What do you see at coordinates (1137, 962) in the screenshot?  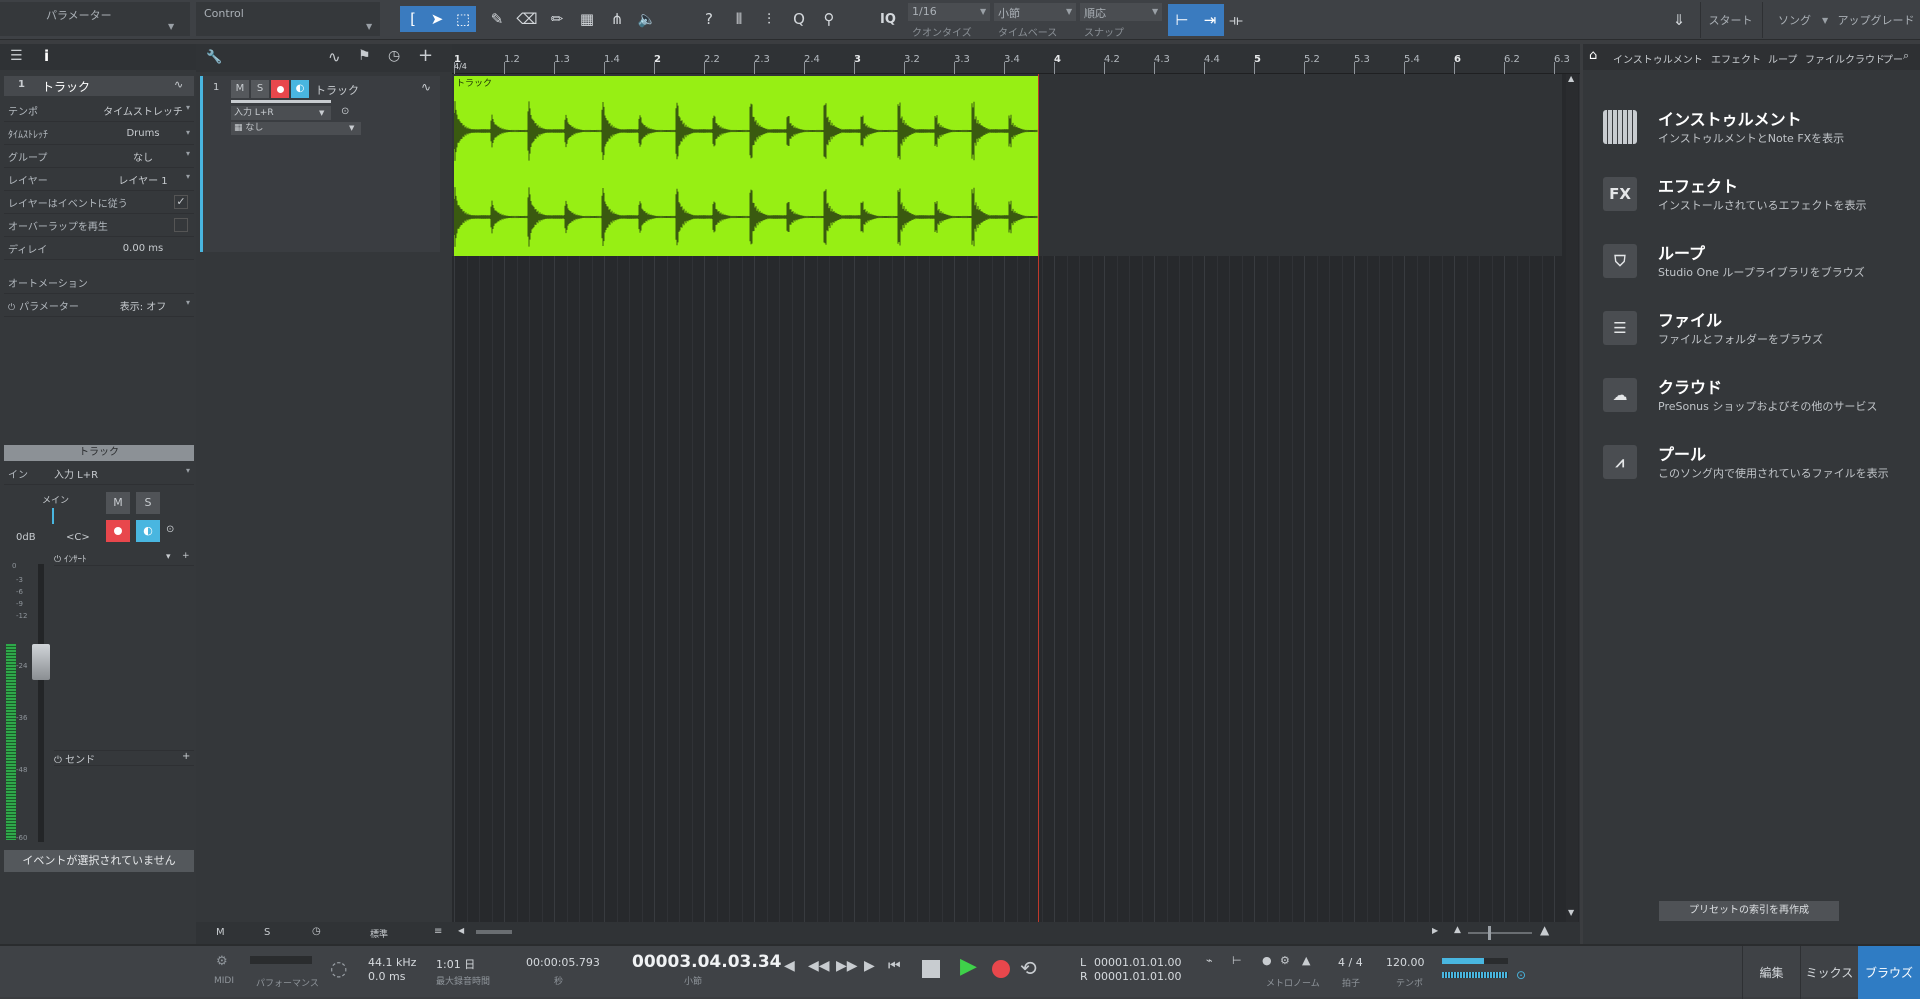 I see `loop-left-value: 00001.01.01.00` at bounding box center [1137, 962].